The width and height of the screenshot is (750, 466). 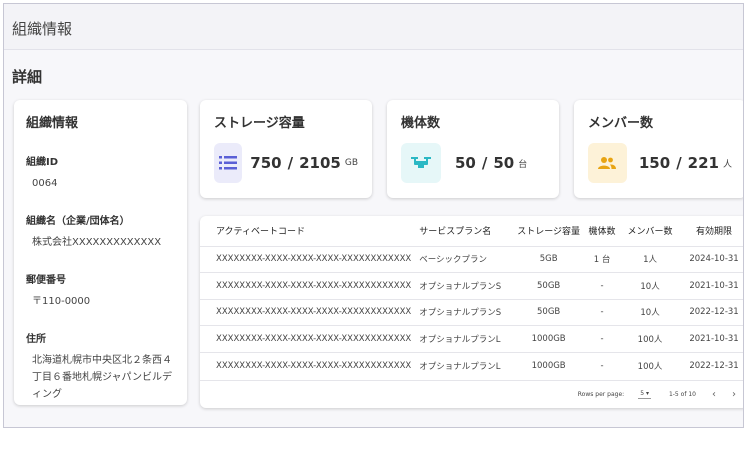 I want to click on org-name-value: 株式会社XXXXXXXXXXXXX, so click(x=97, y=242).